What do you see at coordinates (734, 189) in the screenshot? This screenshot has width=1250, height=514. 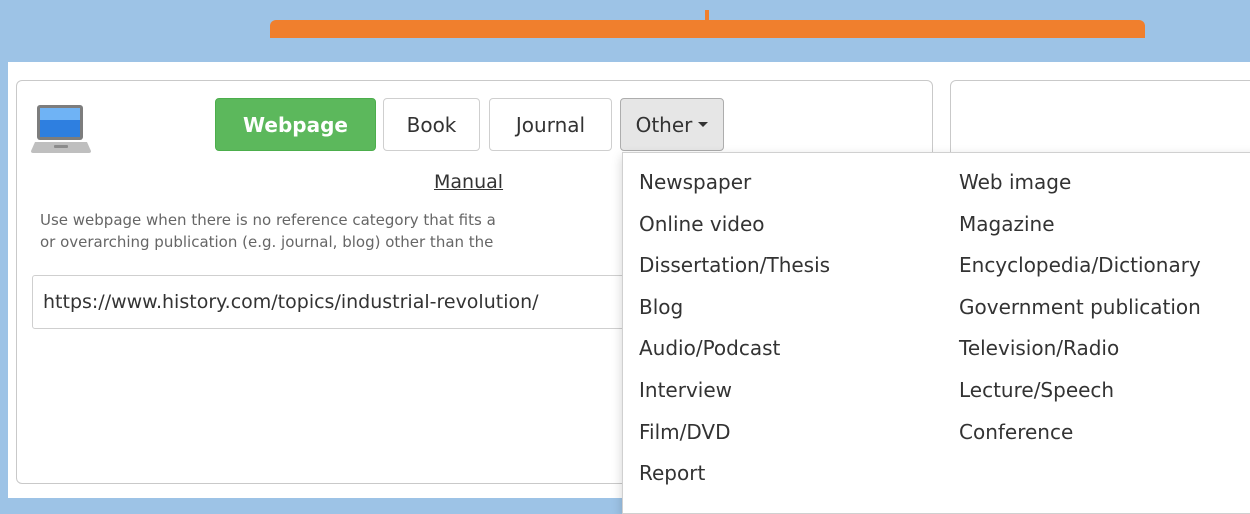 I see `menu-item-newspaper: Newspaper` at bounding box center [734, 189].